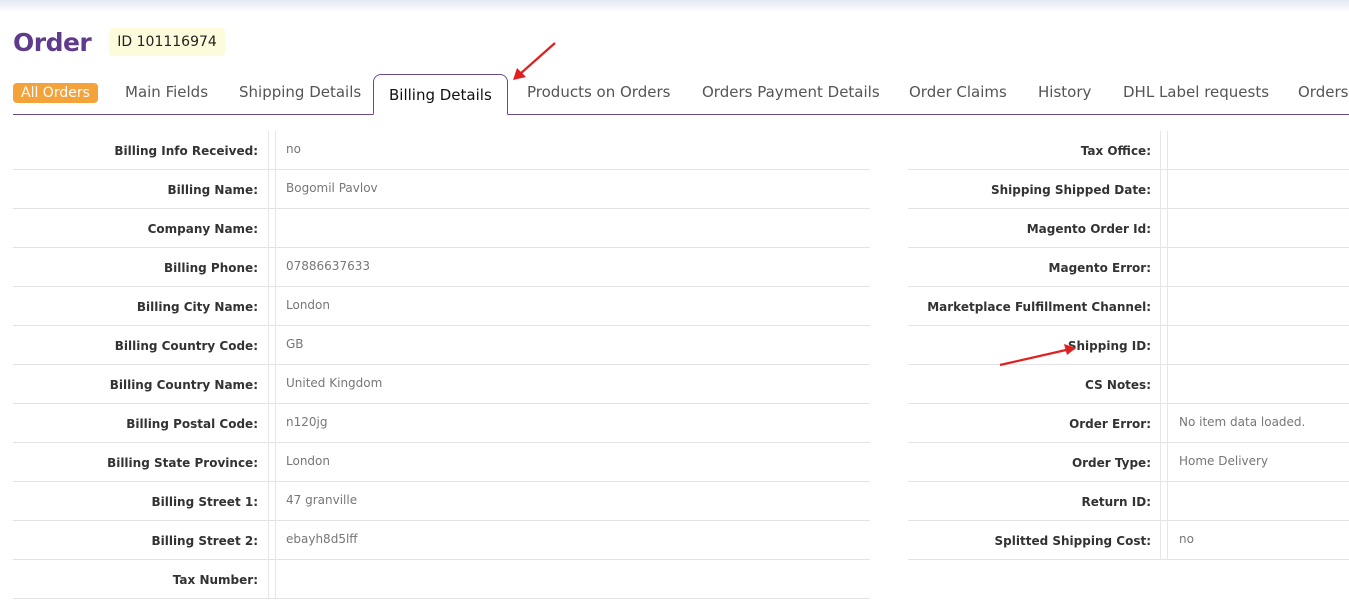  Describe the element at coordinates (441, 384) in the screenshot. I see `field-row: Billing Country Name: United Kingdom` at that location.